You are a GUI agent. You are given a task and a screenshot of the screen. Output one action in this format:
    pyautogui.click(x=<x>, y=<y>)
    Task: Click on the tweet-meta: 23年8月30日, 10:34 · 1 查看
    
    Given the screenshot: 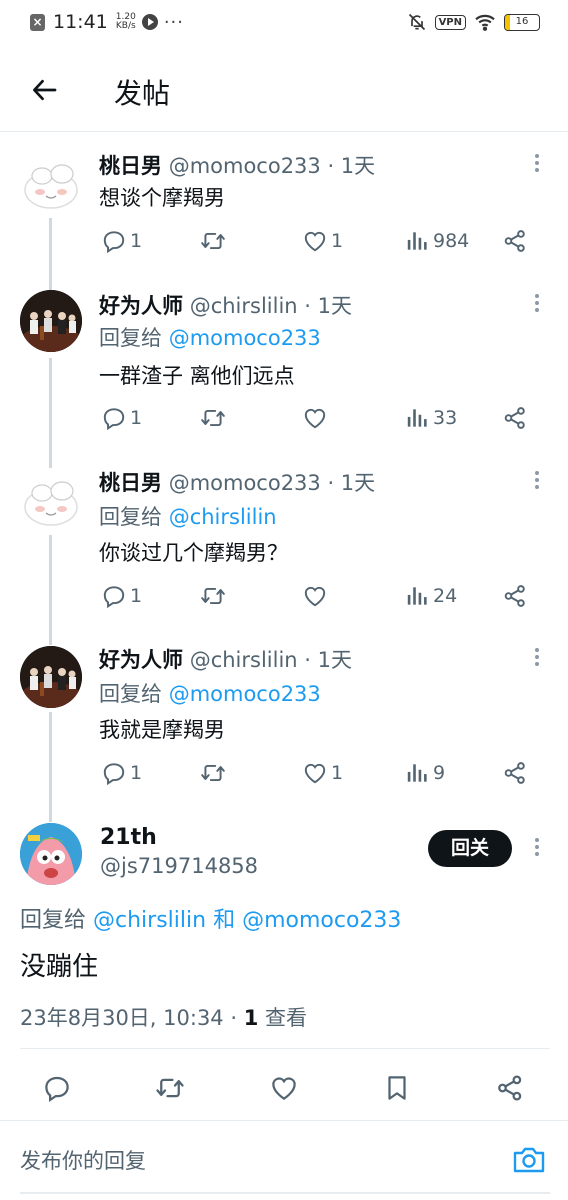 What is the action you would take?
    pyautogui.click(x=163, y=1017)
    